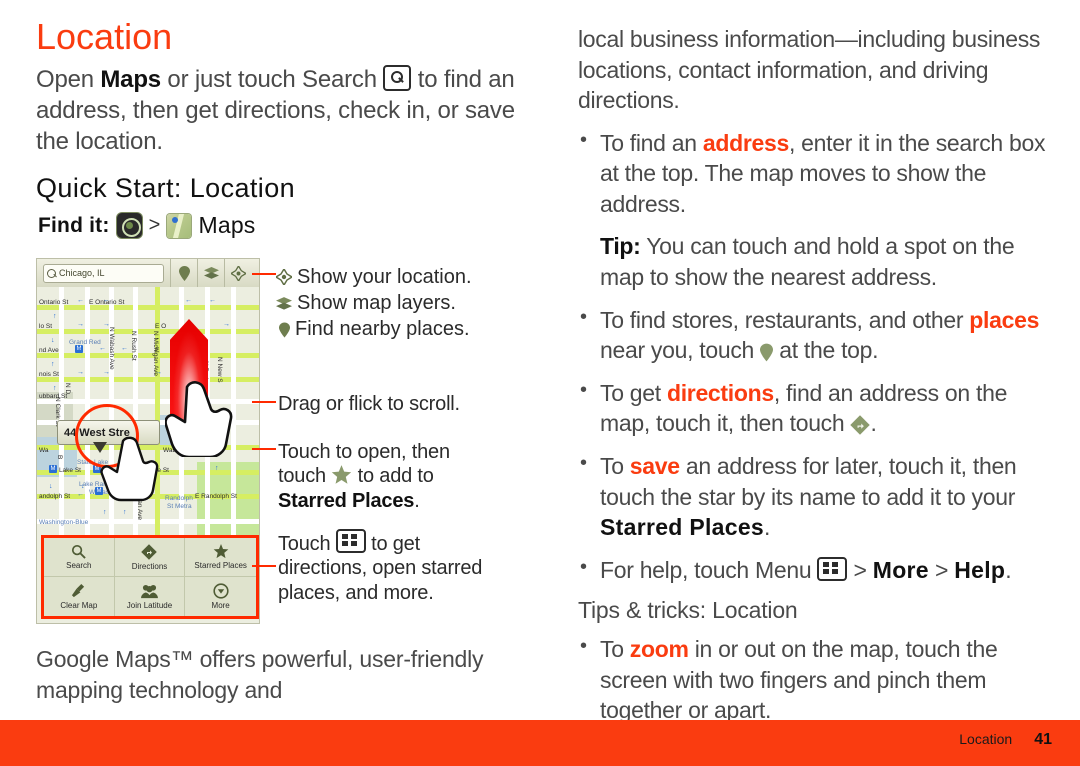 Image resolution: width=1080 pixels, height=766 pixels. I want to click on bullet-keyword: save, so click(654, 465).